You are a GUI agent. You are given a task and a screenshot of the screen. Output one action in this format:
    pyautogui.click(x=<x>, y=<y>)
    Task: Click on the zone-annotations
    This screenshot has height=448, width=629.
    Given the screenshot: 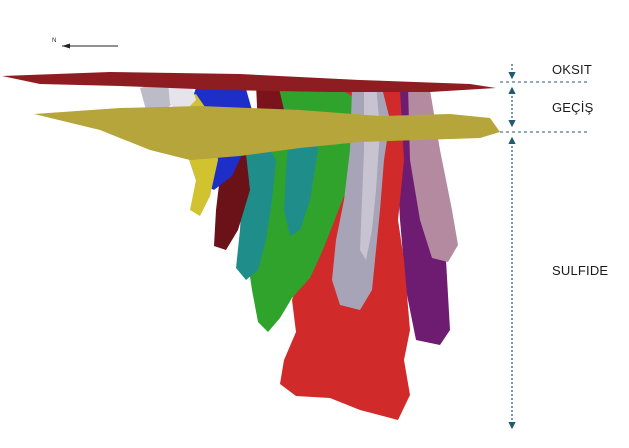 What is the action you would take?
    pyautogui.click(x=545, y=247)
    